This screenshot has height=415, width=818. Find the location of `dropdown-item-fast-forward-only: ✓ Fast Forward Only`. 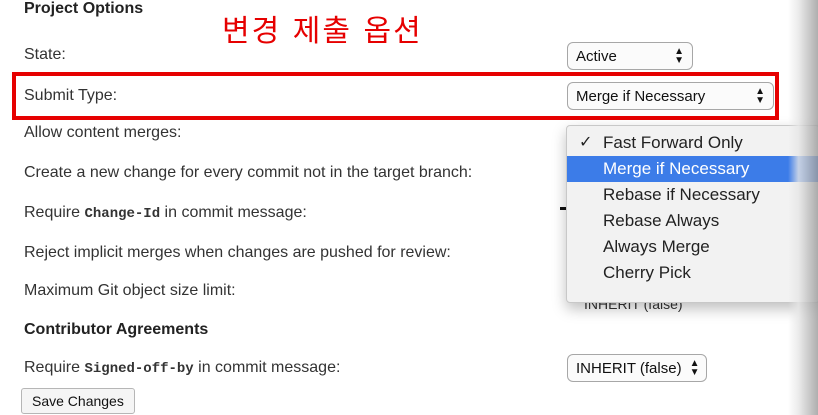

dropdown-item-fast-forward-only: ✓ Fast Forward Only is located at coordinates (692, 143).